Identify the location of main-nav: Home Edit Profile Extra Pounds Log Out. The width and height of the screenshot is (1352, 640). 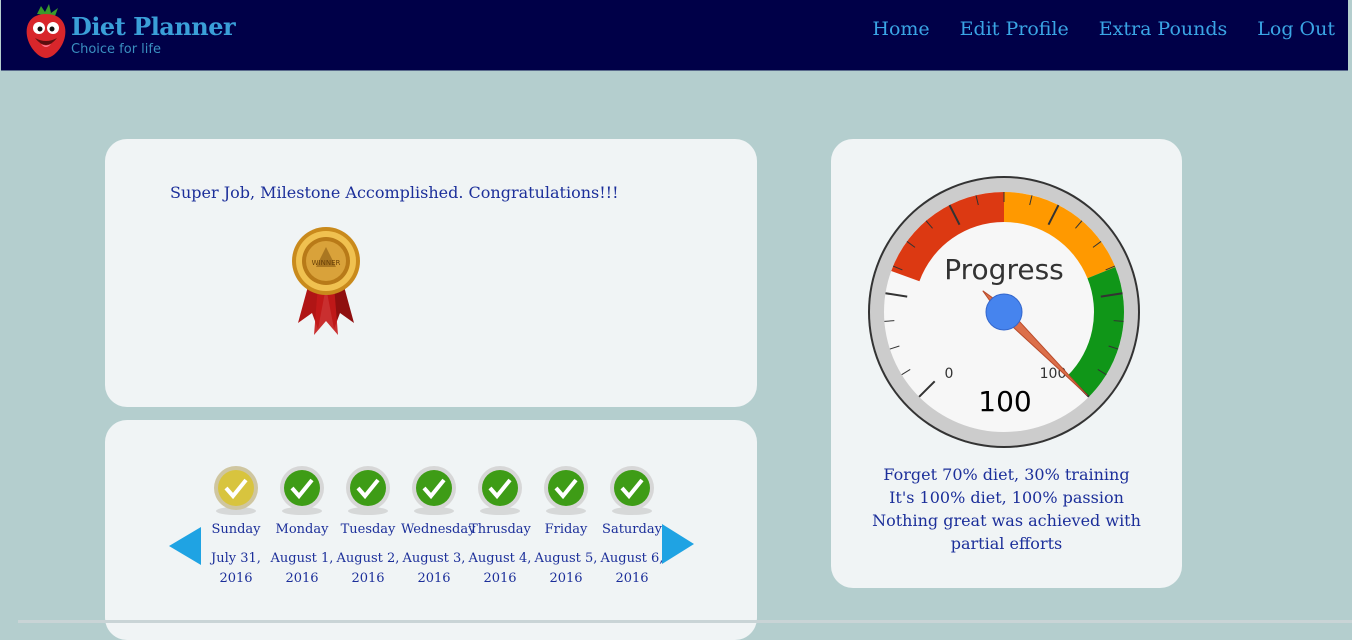
(1103, 29).